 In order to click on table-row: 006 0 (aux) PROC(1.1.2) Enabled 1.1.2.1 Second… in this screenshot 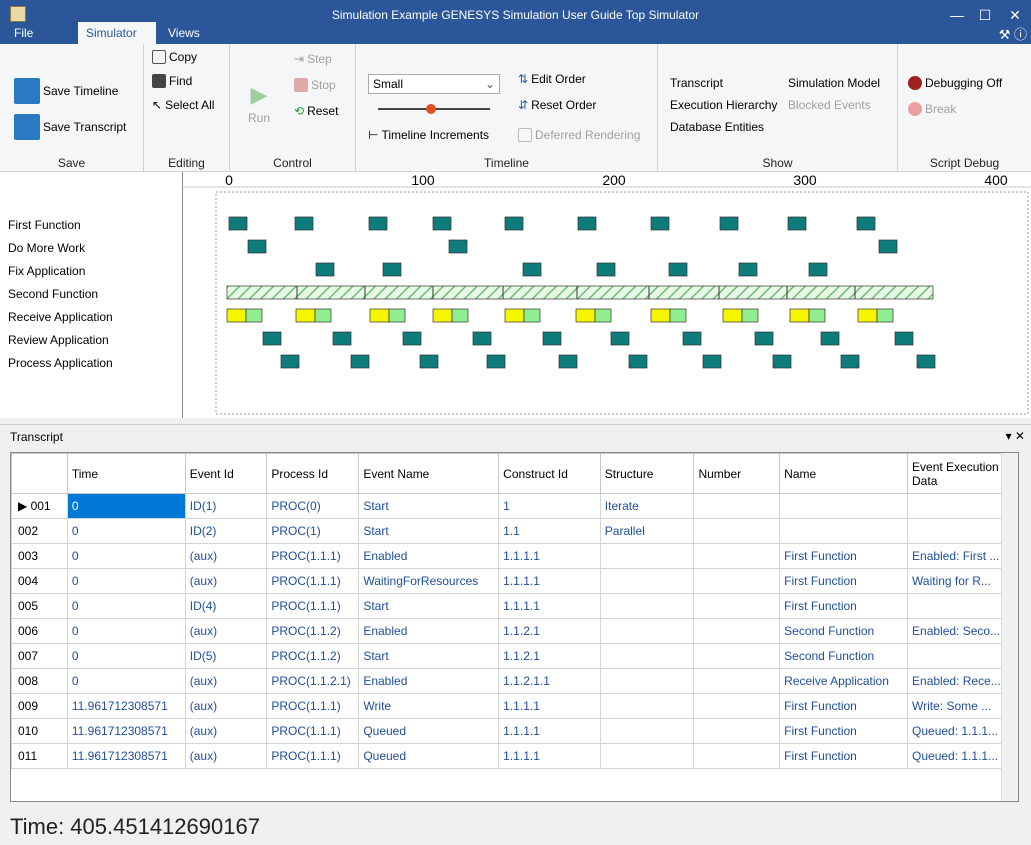, I will do `click(514, 631)`.